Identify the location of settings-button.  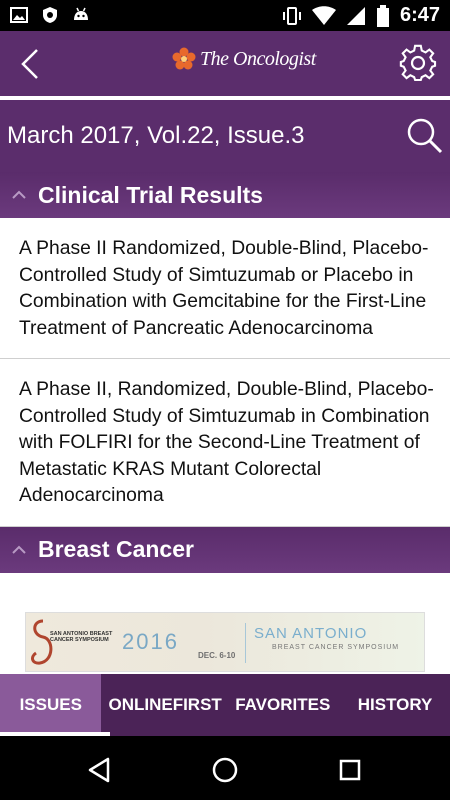
(418, 63).